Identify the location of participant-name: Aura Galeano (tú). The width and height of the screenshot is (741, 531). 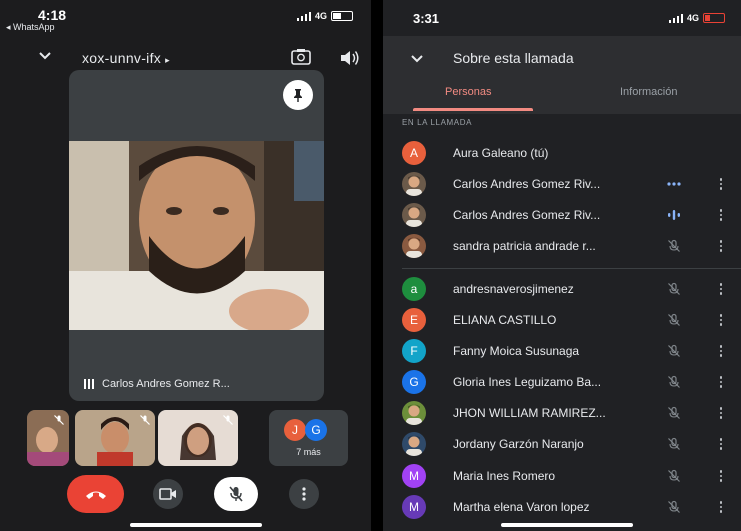
(501, 153).